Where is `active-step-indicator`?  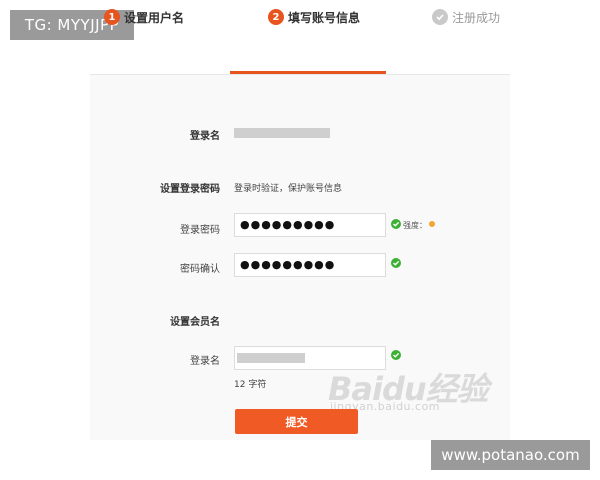
active-step-indicator is located at coordinates (308, 72).